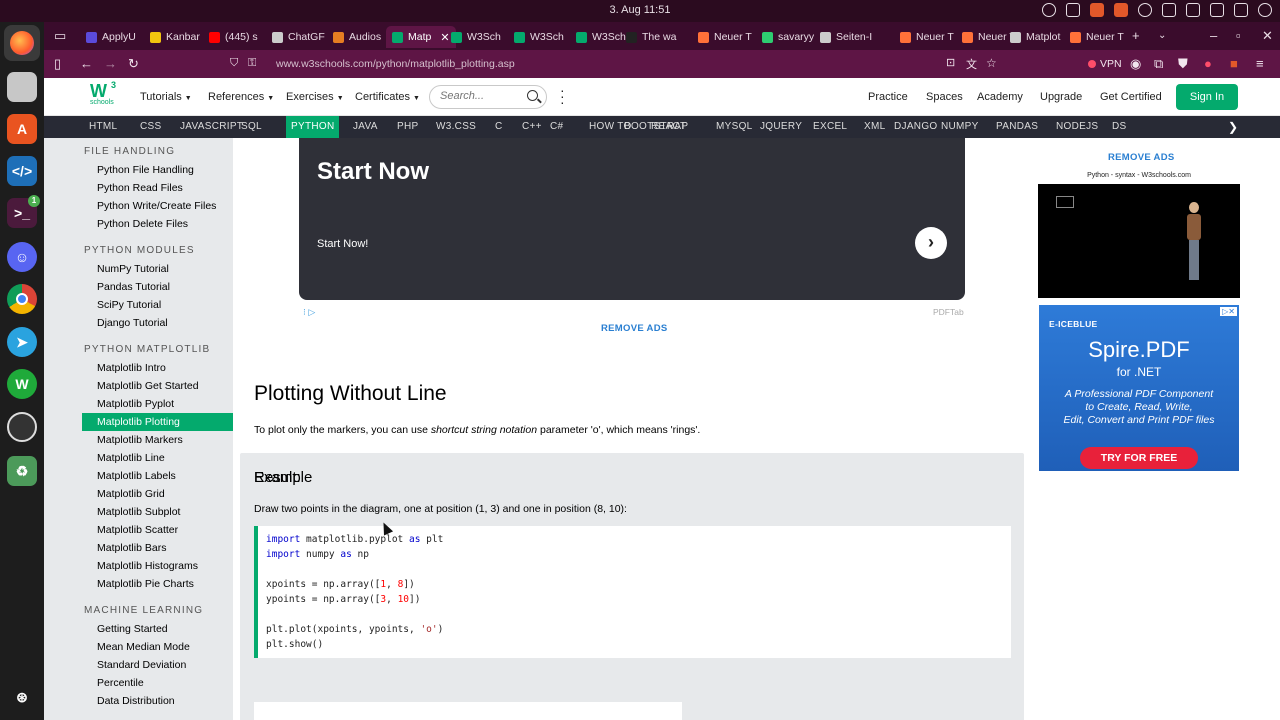 The width and height of the screenshot is (1280, 720). What do you see at coordinates (234, 63) in the screenshot?
I see `shield-icon: ⛉` at bounding box center [234, 63].